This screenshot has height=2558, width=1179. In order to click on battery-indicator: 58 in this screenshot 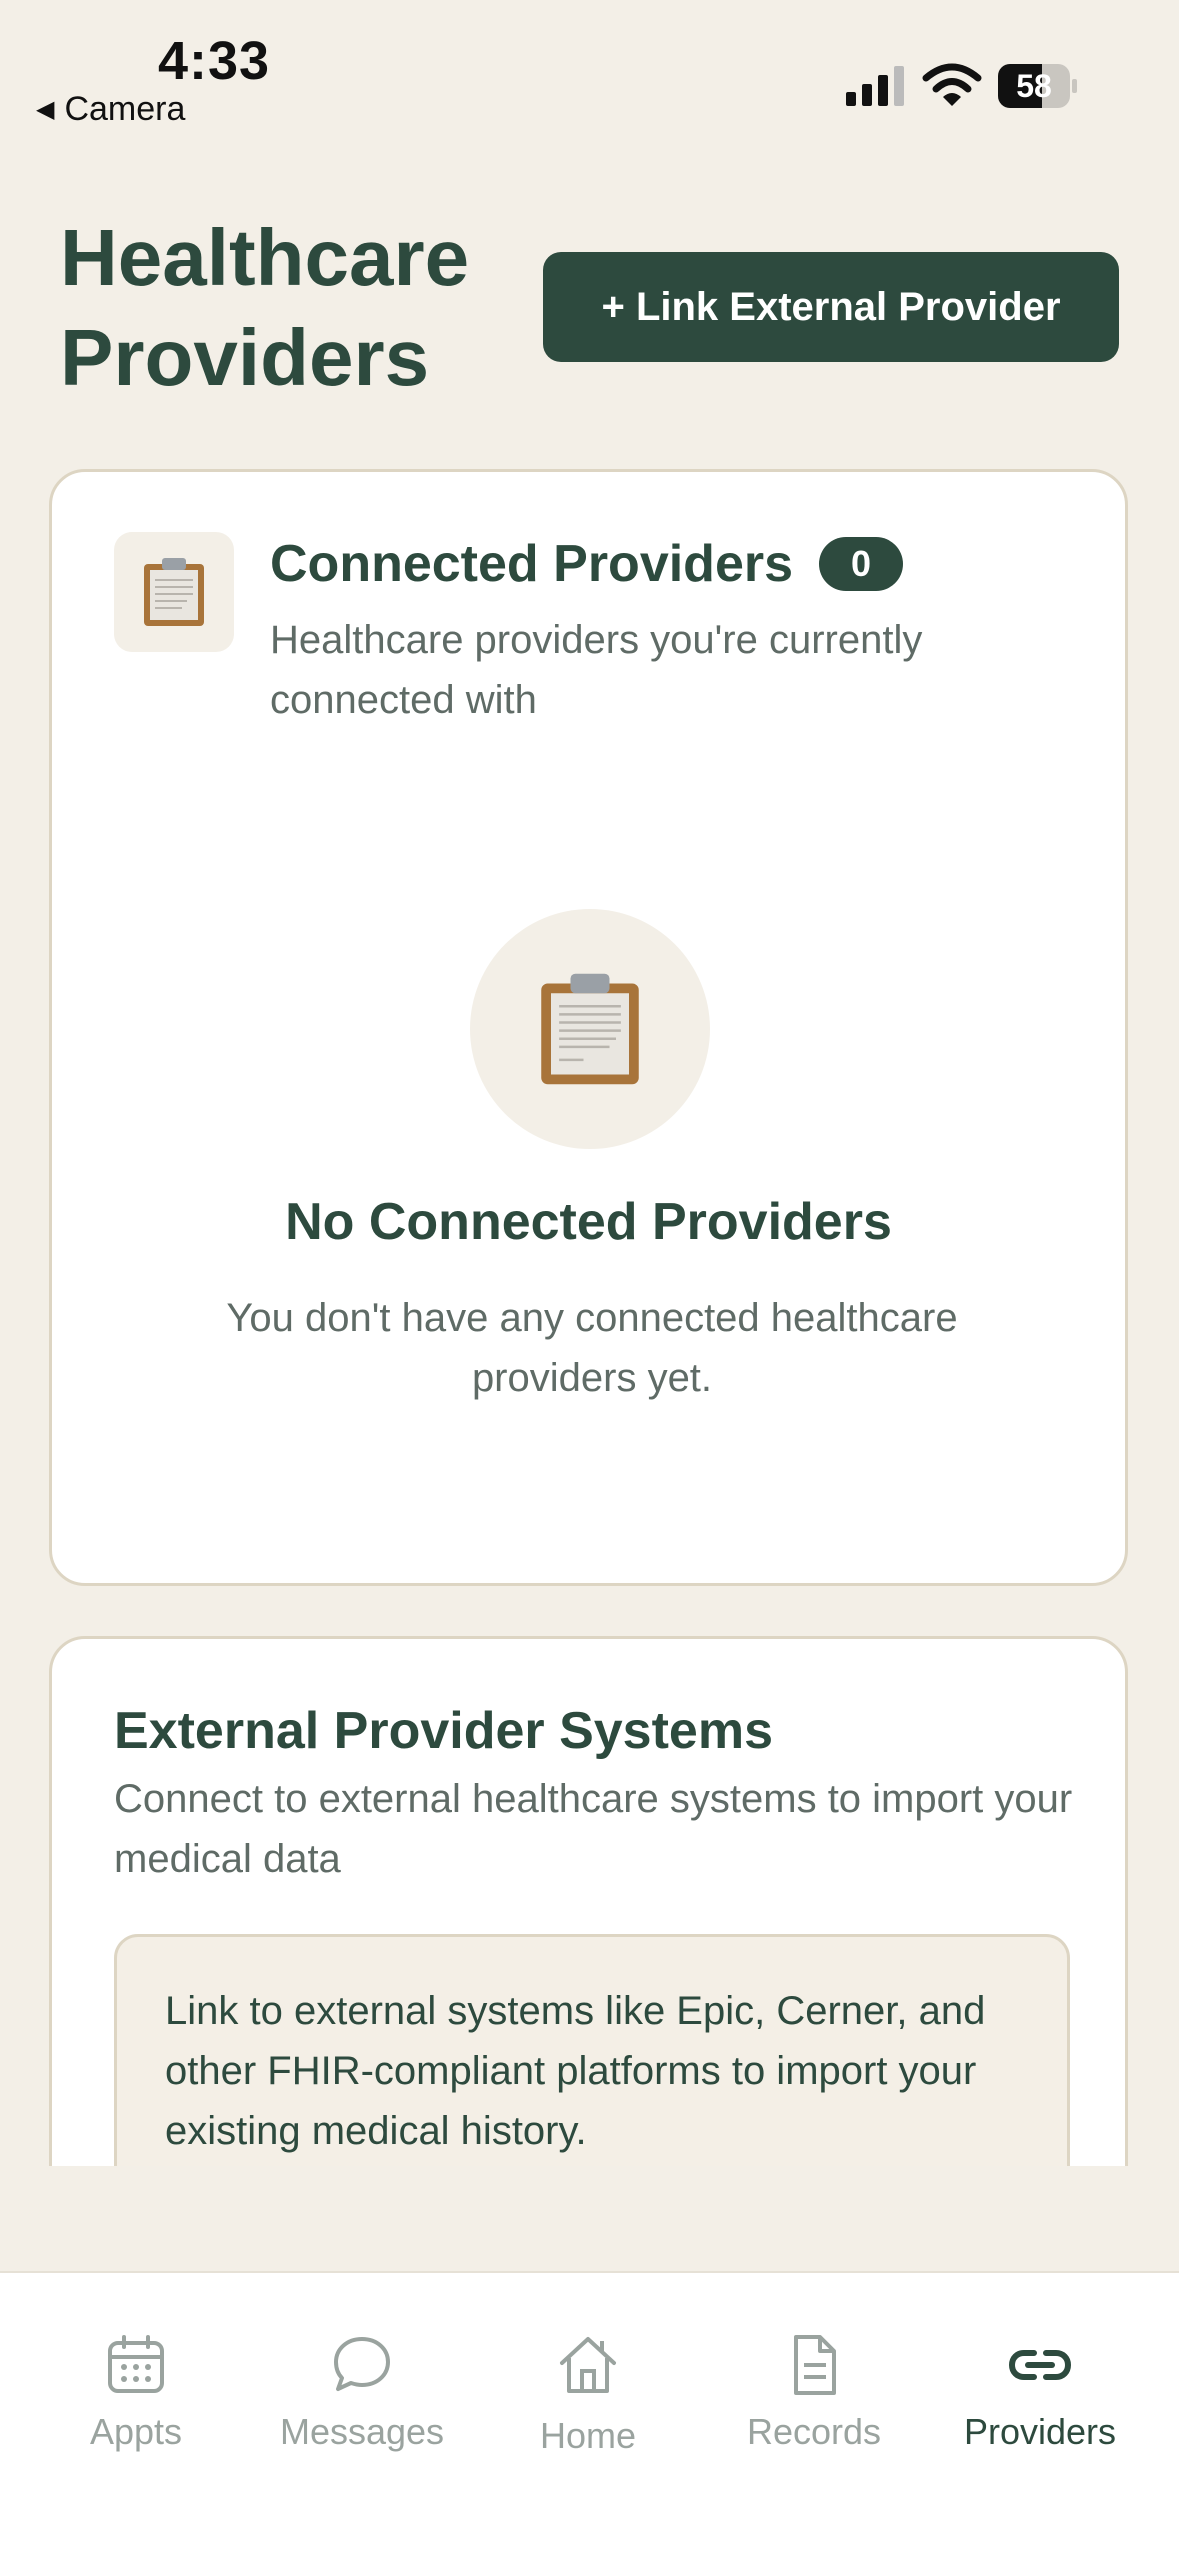, I will do `click(1038, 86)`.